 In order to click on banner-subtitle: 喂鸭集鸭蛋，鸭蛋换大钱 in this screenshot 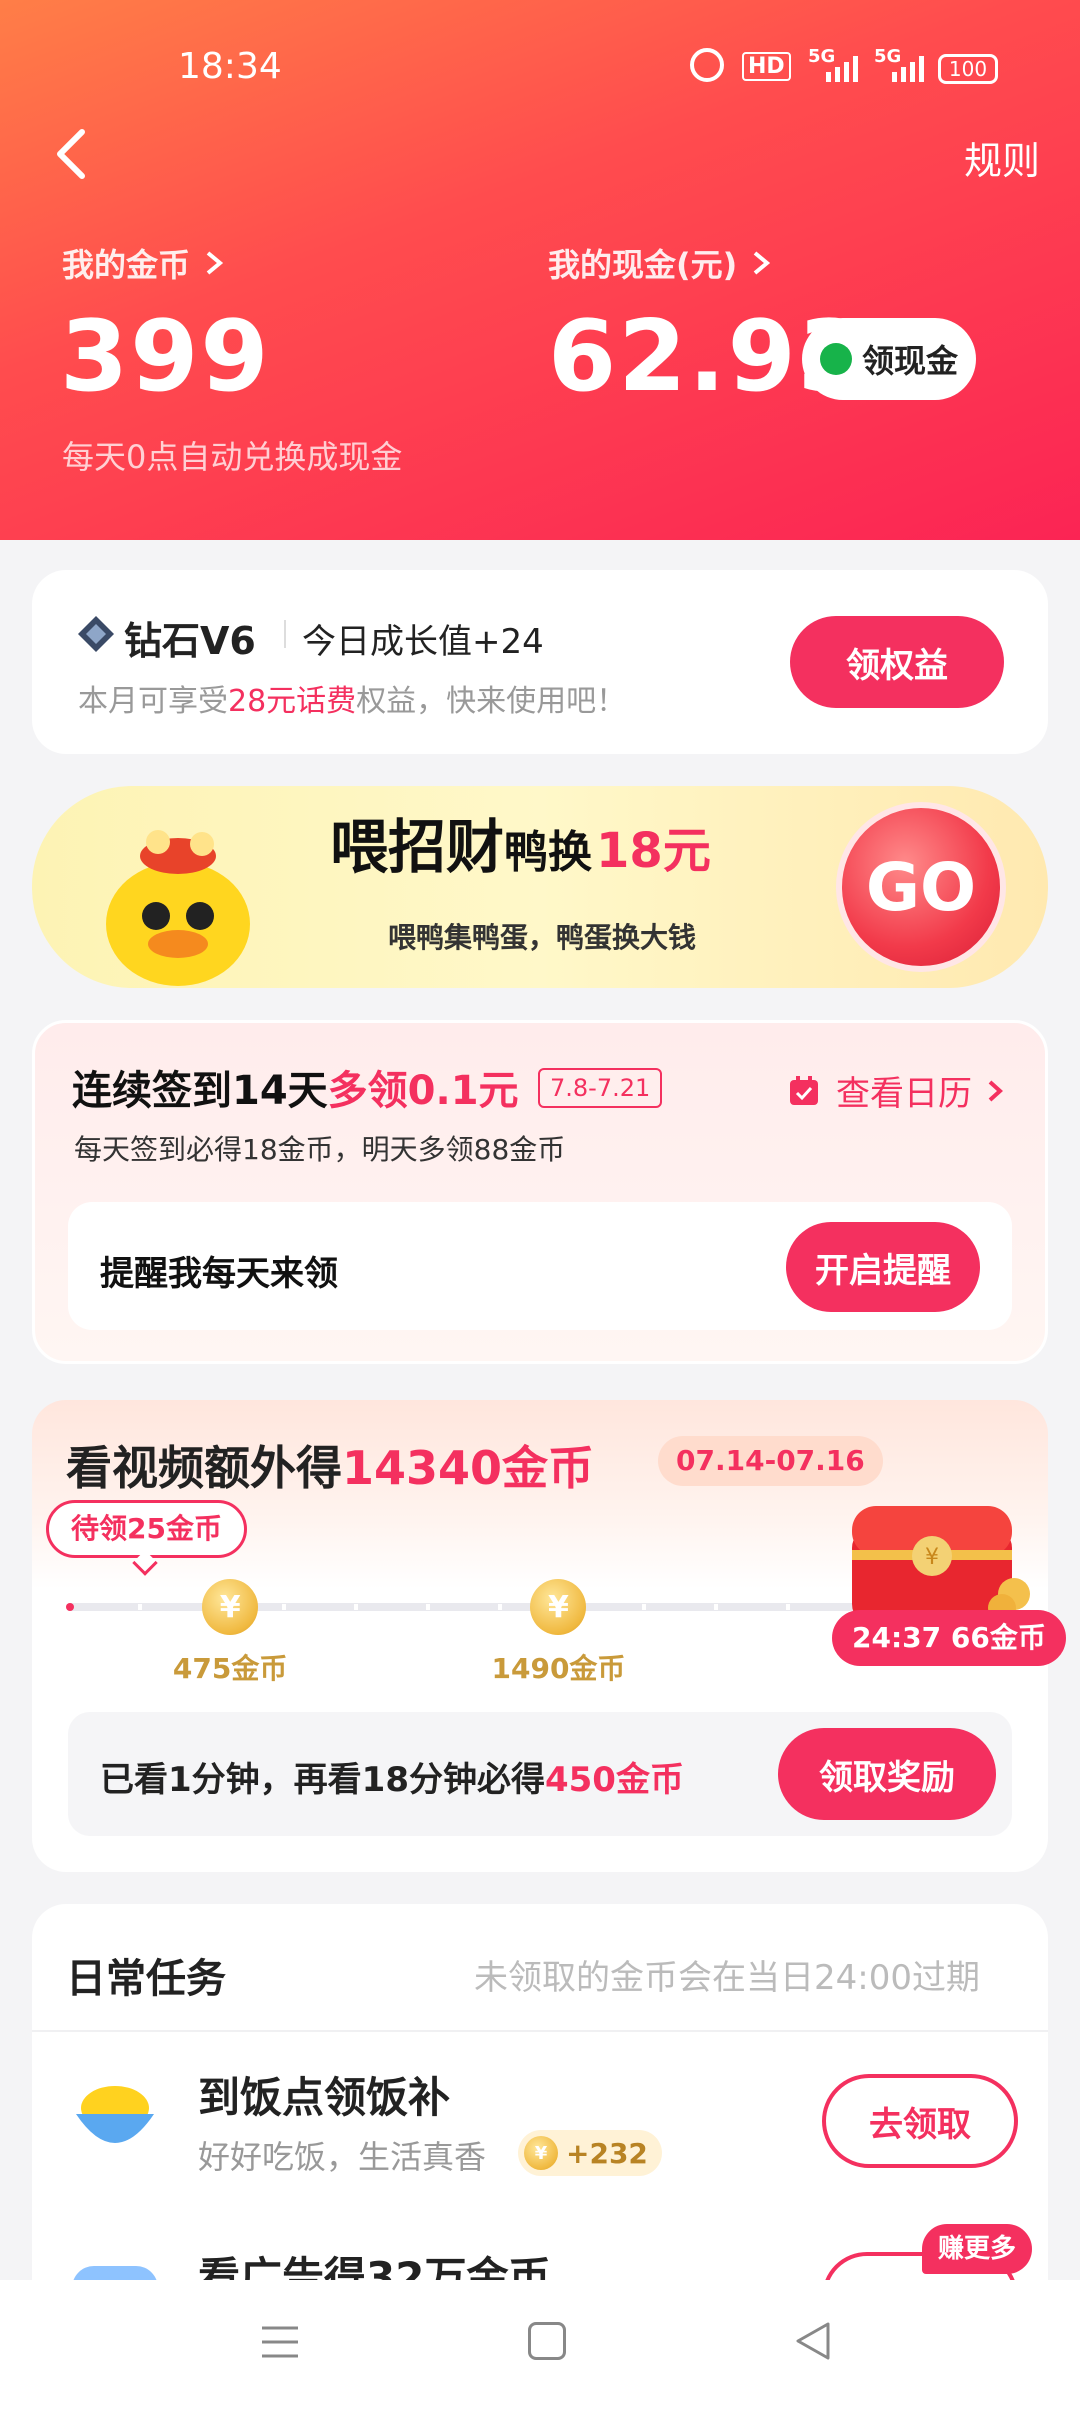, I will do `click(542, 937)`.